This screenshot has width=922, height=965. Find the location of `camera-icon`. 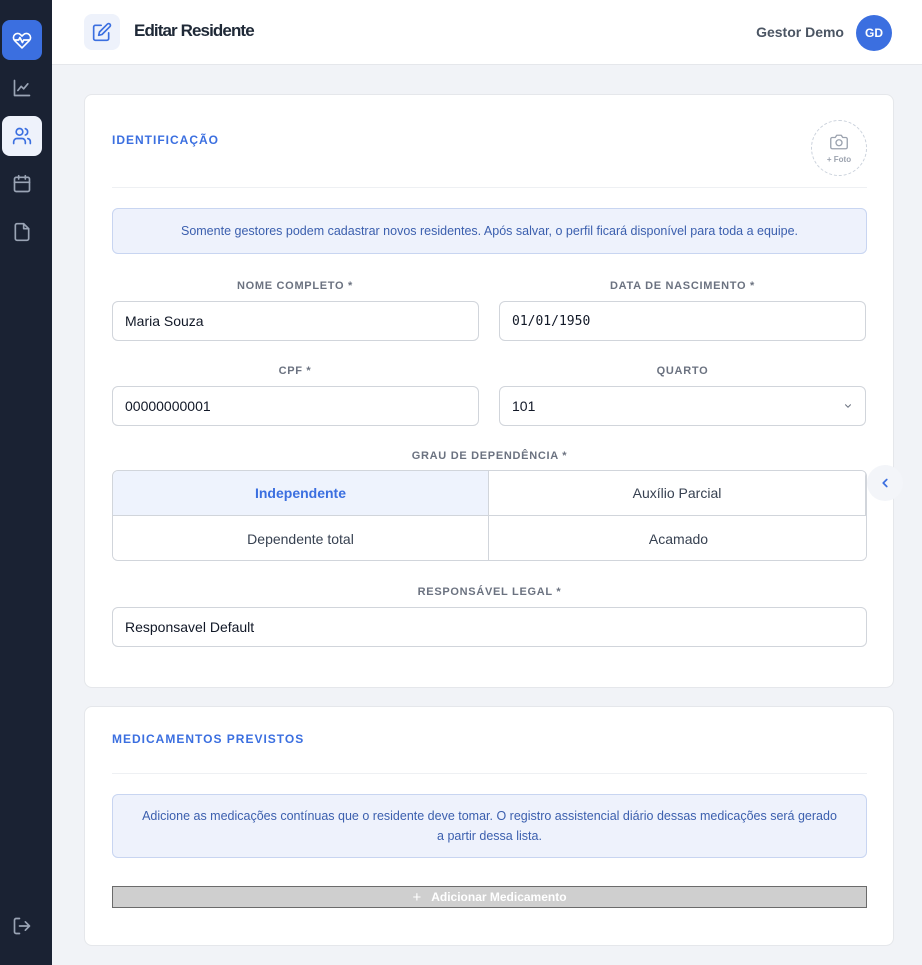

camera-icon is located at coordinates (839, 141).